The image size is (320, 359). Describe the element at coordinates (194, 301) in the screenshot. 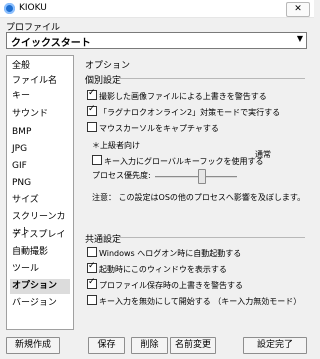

I see `option-start-key-disabled: キー入力を無効にして開始する （キー入力無効モード）` at that location.